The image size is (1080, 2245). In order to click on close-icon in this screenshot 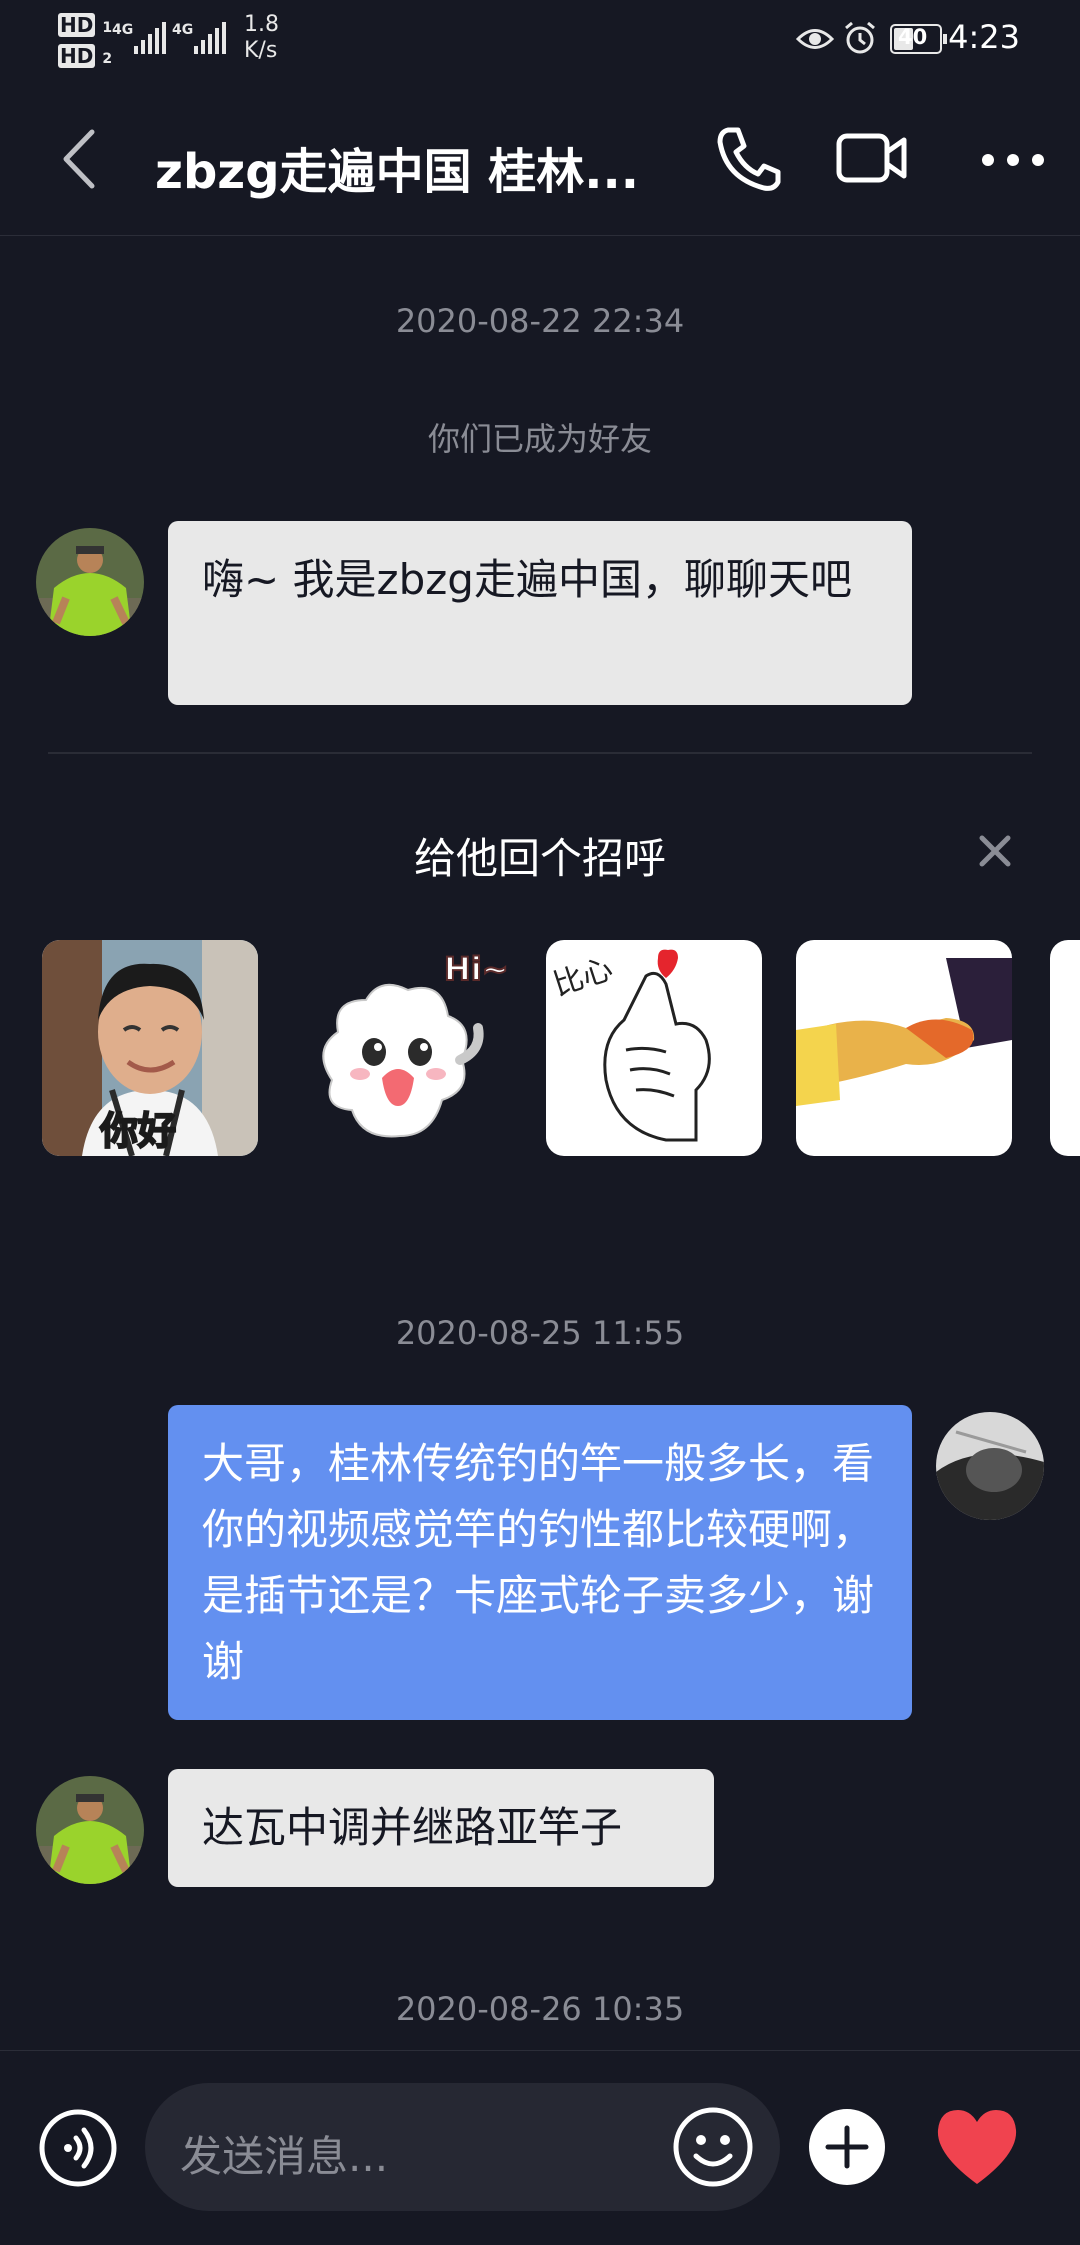, I will do `click(995, 851)`.